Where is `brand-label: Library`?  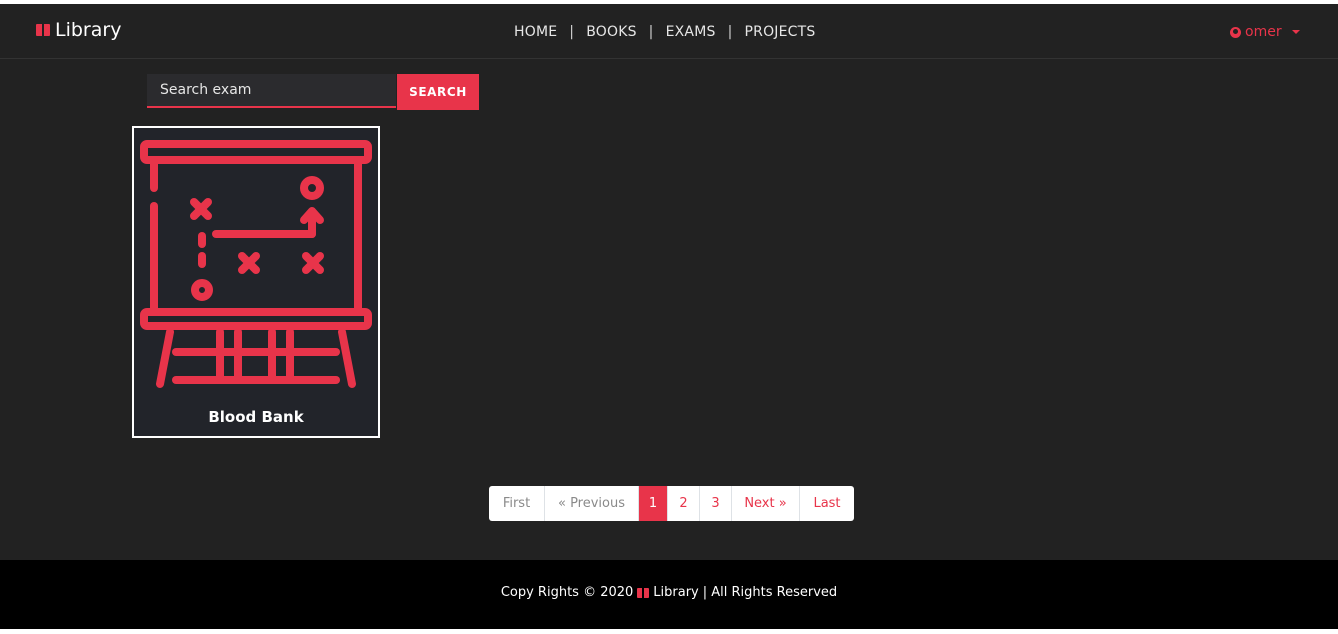
brand-label: Library is located at coordinates (88, 30).